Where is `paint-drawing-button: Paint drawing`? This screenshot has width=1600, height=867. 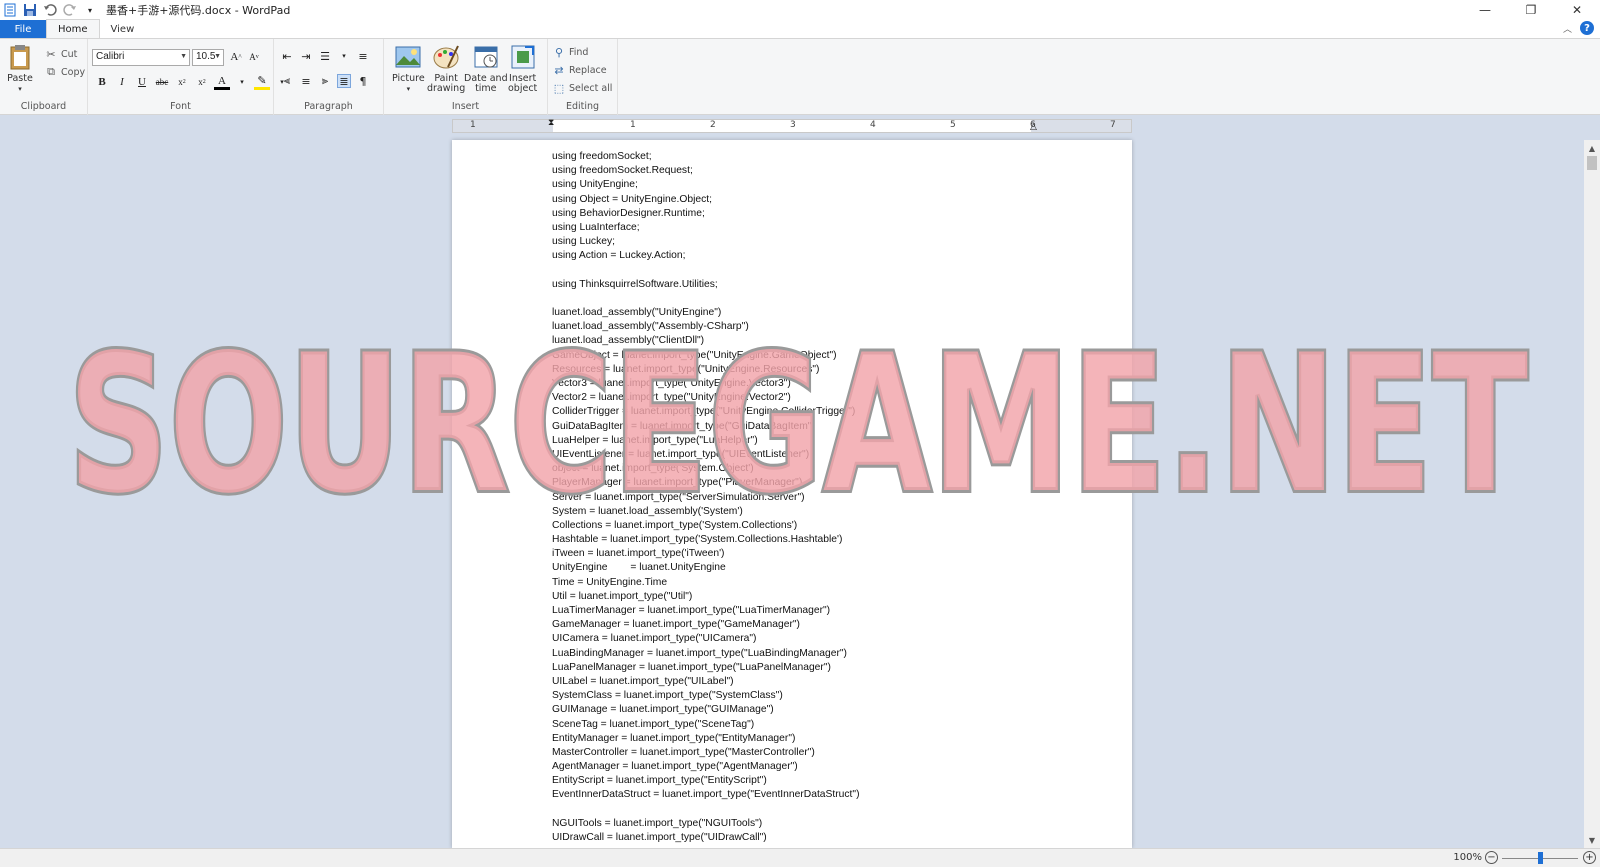
paint-drawing-button: Paint drawing is located at coordinates (446, 68).